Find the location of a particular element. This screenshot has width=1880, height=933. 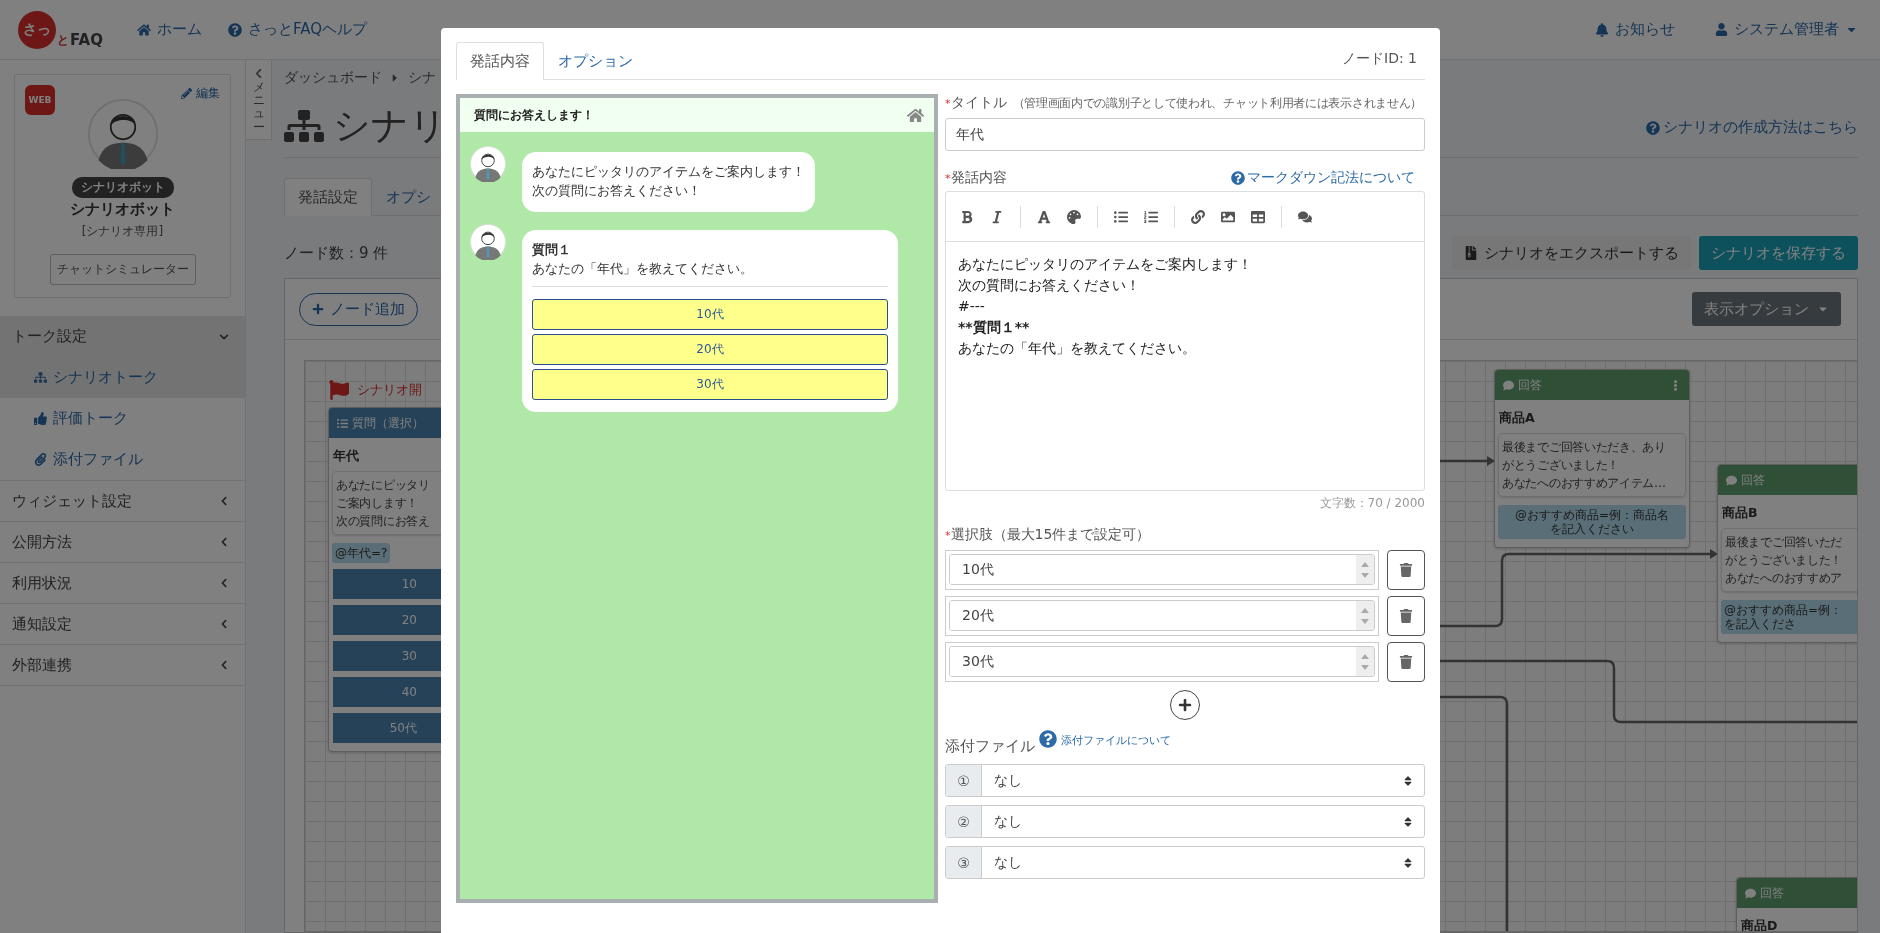

bot-note: [シナリオ専用] is located at coordinates (122, 231).